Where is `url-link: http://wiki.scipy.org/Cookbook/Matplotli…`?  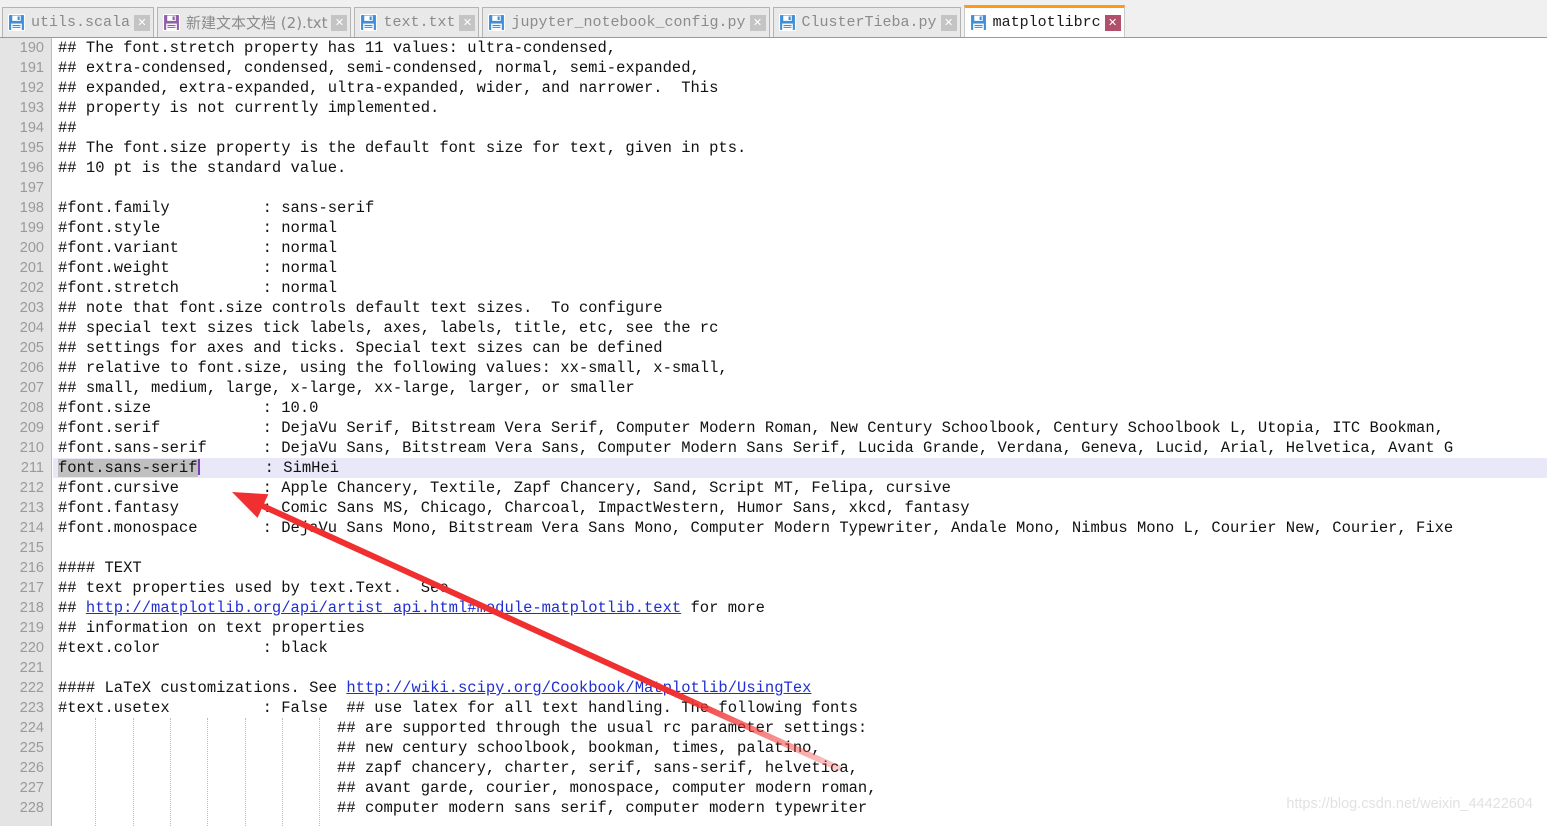 url-link: http://wiki.scipy.org/Cookbook/Matplotli… is located at coordinates (578, 688).